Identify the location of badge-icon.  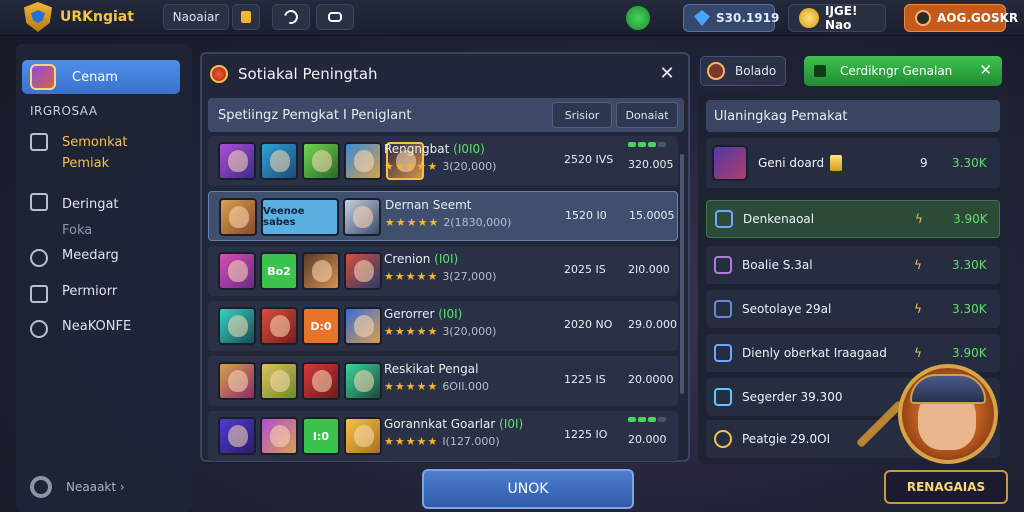
(219, 74).